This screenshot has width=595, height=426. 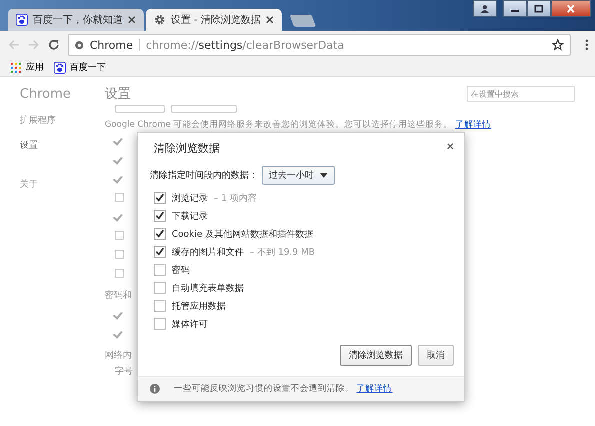 I want to click on bookmark-item: 应用, so click(x=27, y=67).